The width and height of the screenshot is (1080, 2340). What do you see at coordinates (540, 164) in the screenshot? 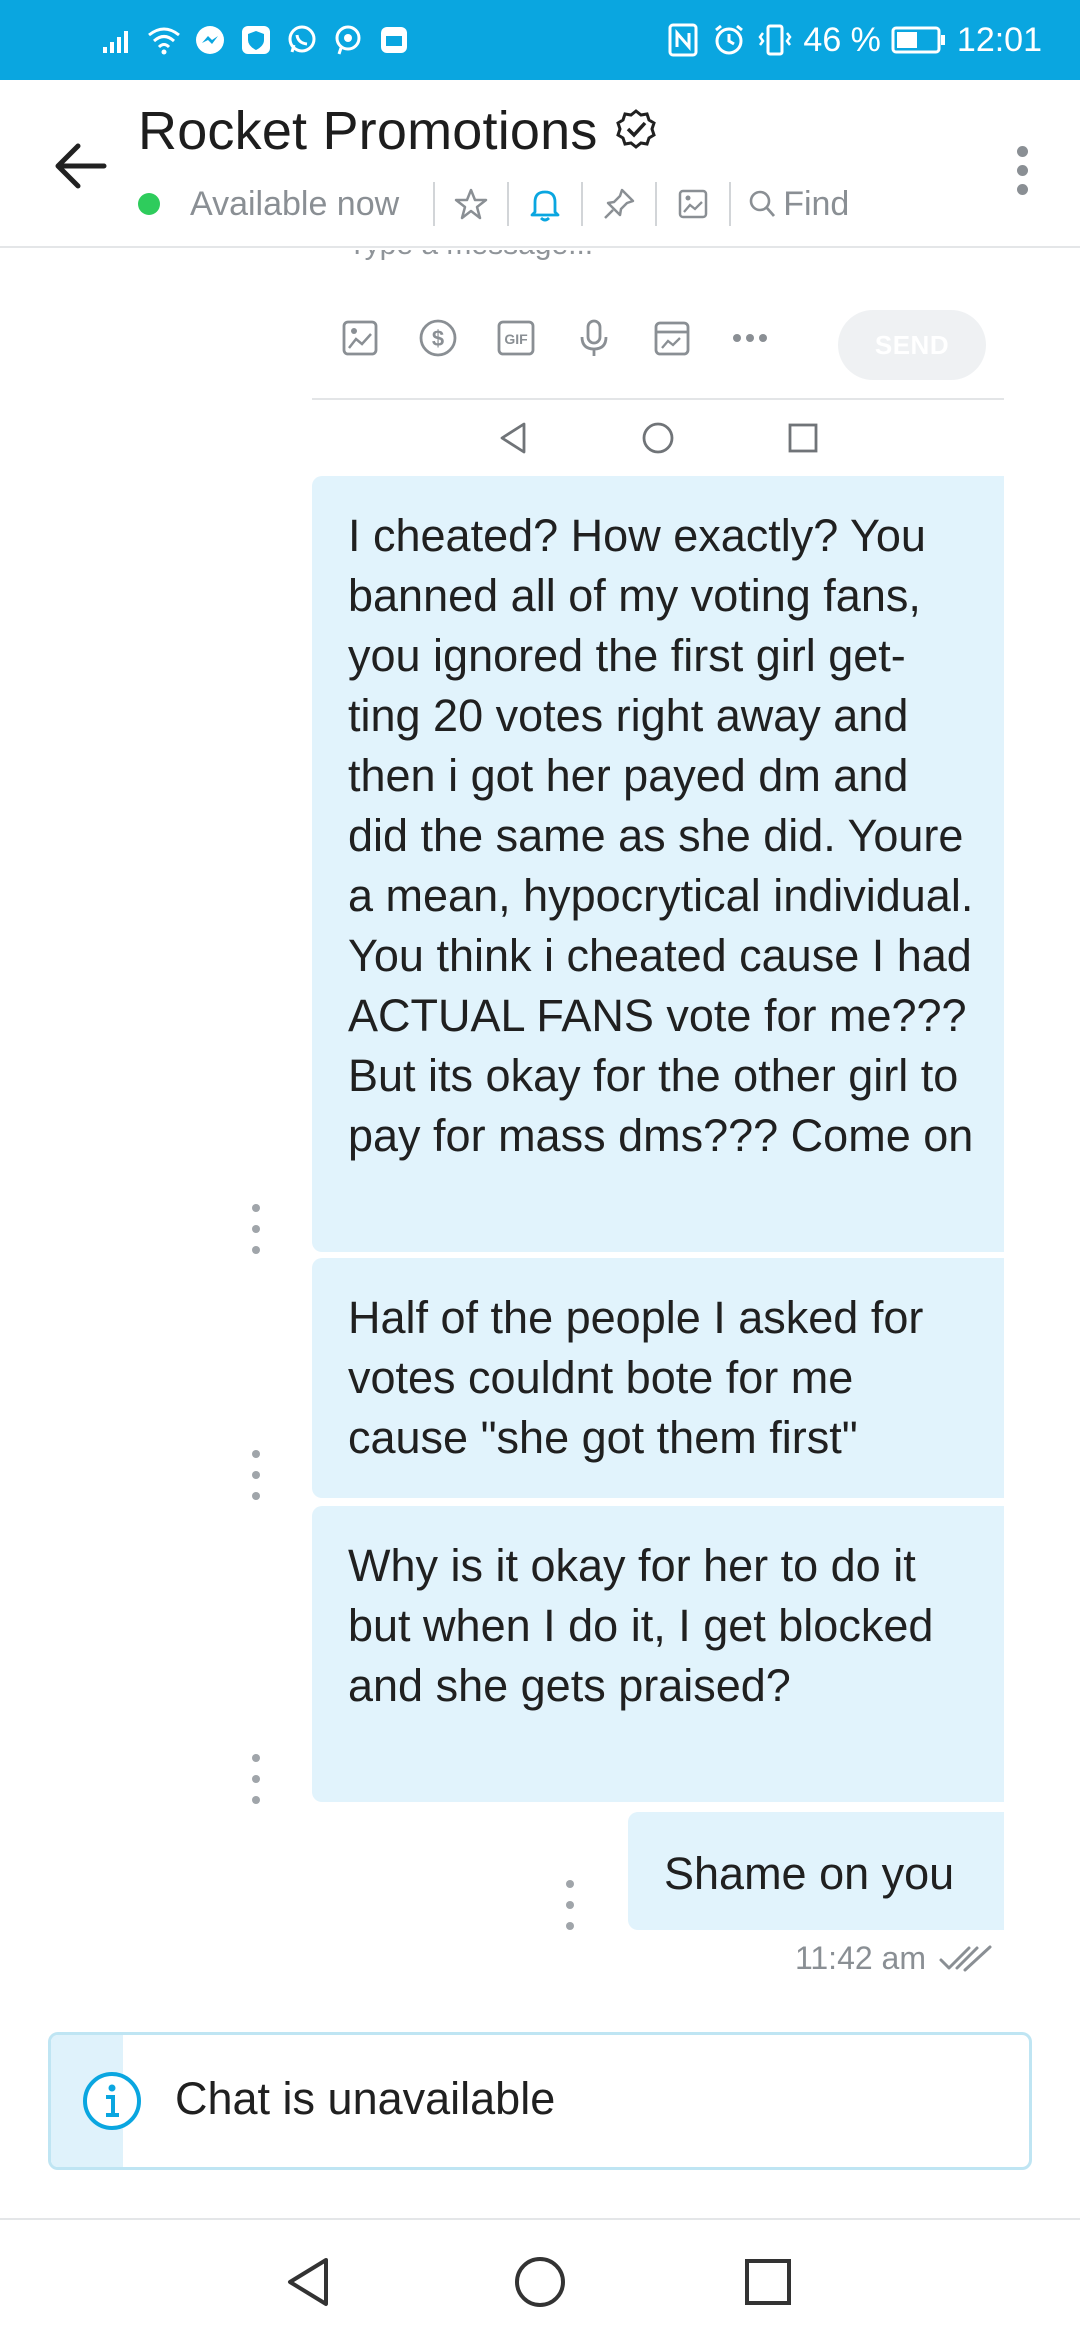
I see `chat-header: Rocket Promotions Available now Find` at bounding box center [540, 164].